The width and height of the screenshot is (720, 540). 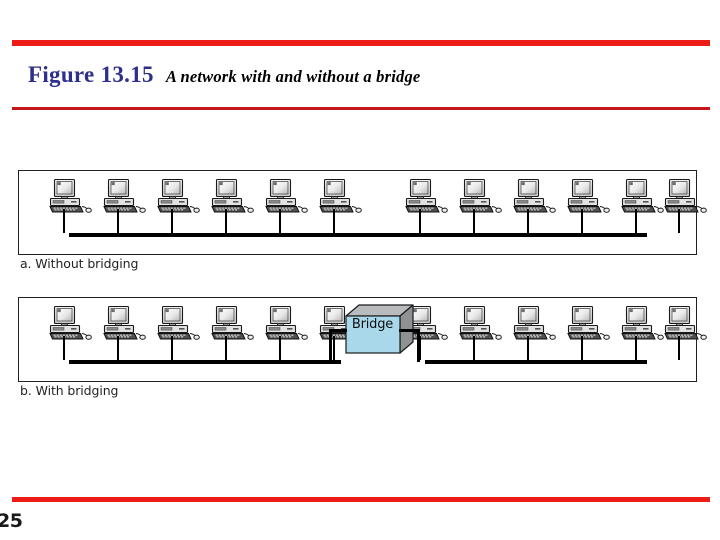 I want to click on bus-line-b-left, so click(x=205, y=362).